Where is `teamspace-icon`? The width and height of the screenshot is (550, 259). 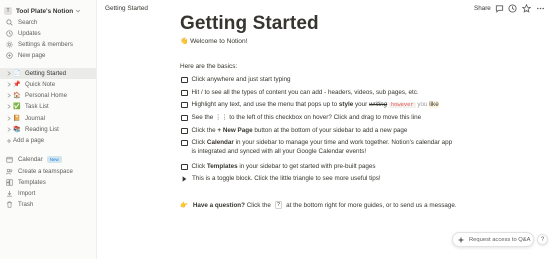
teamspace-icon is located at coordinates (9, 171).